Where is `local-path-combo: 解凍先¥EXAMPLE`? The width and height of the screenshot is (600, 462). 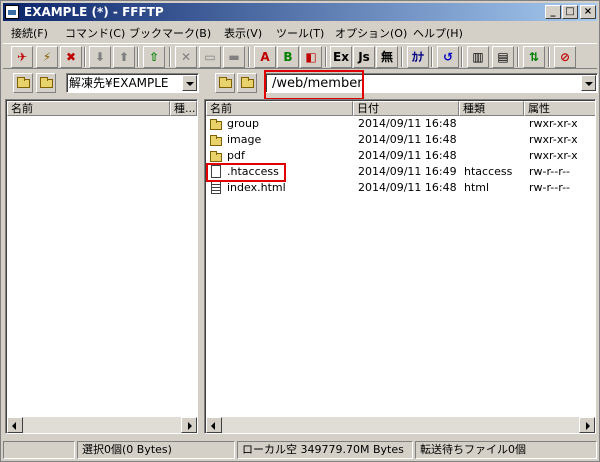 local-path-combo: 解凍先¥EXAMPLE is located at coordinates (132, 83).